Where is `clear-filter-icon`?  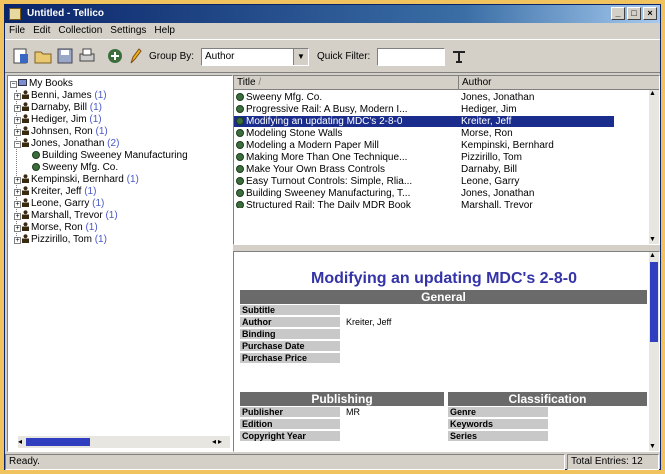 clear-filter-icon is located at coordinates (459, 56).